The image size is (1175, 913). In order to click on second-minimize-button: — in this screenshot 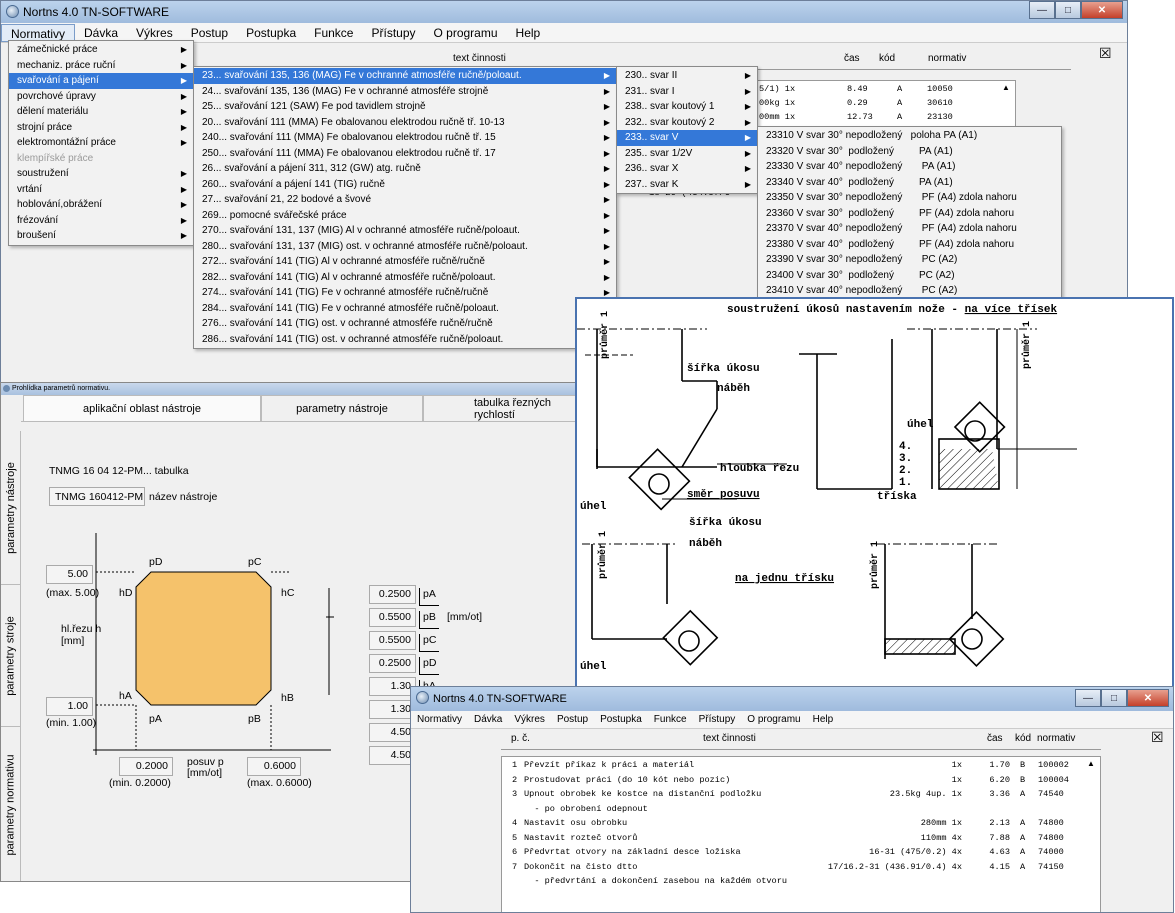, I will do `click(1088, 698)`.